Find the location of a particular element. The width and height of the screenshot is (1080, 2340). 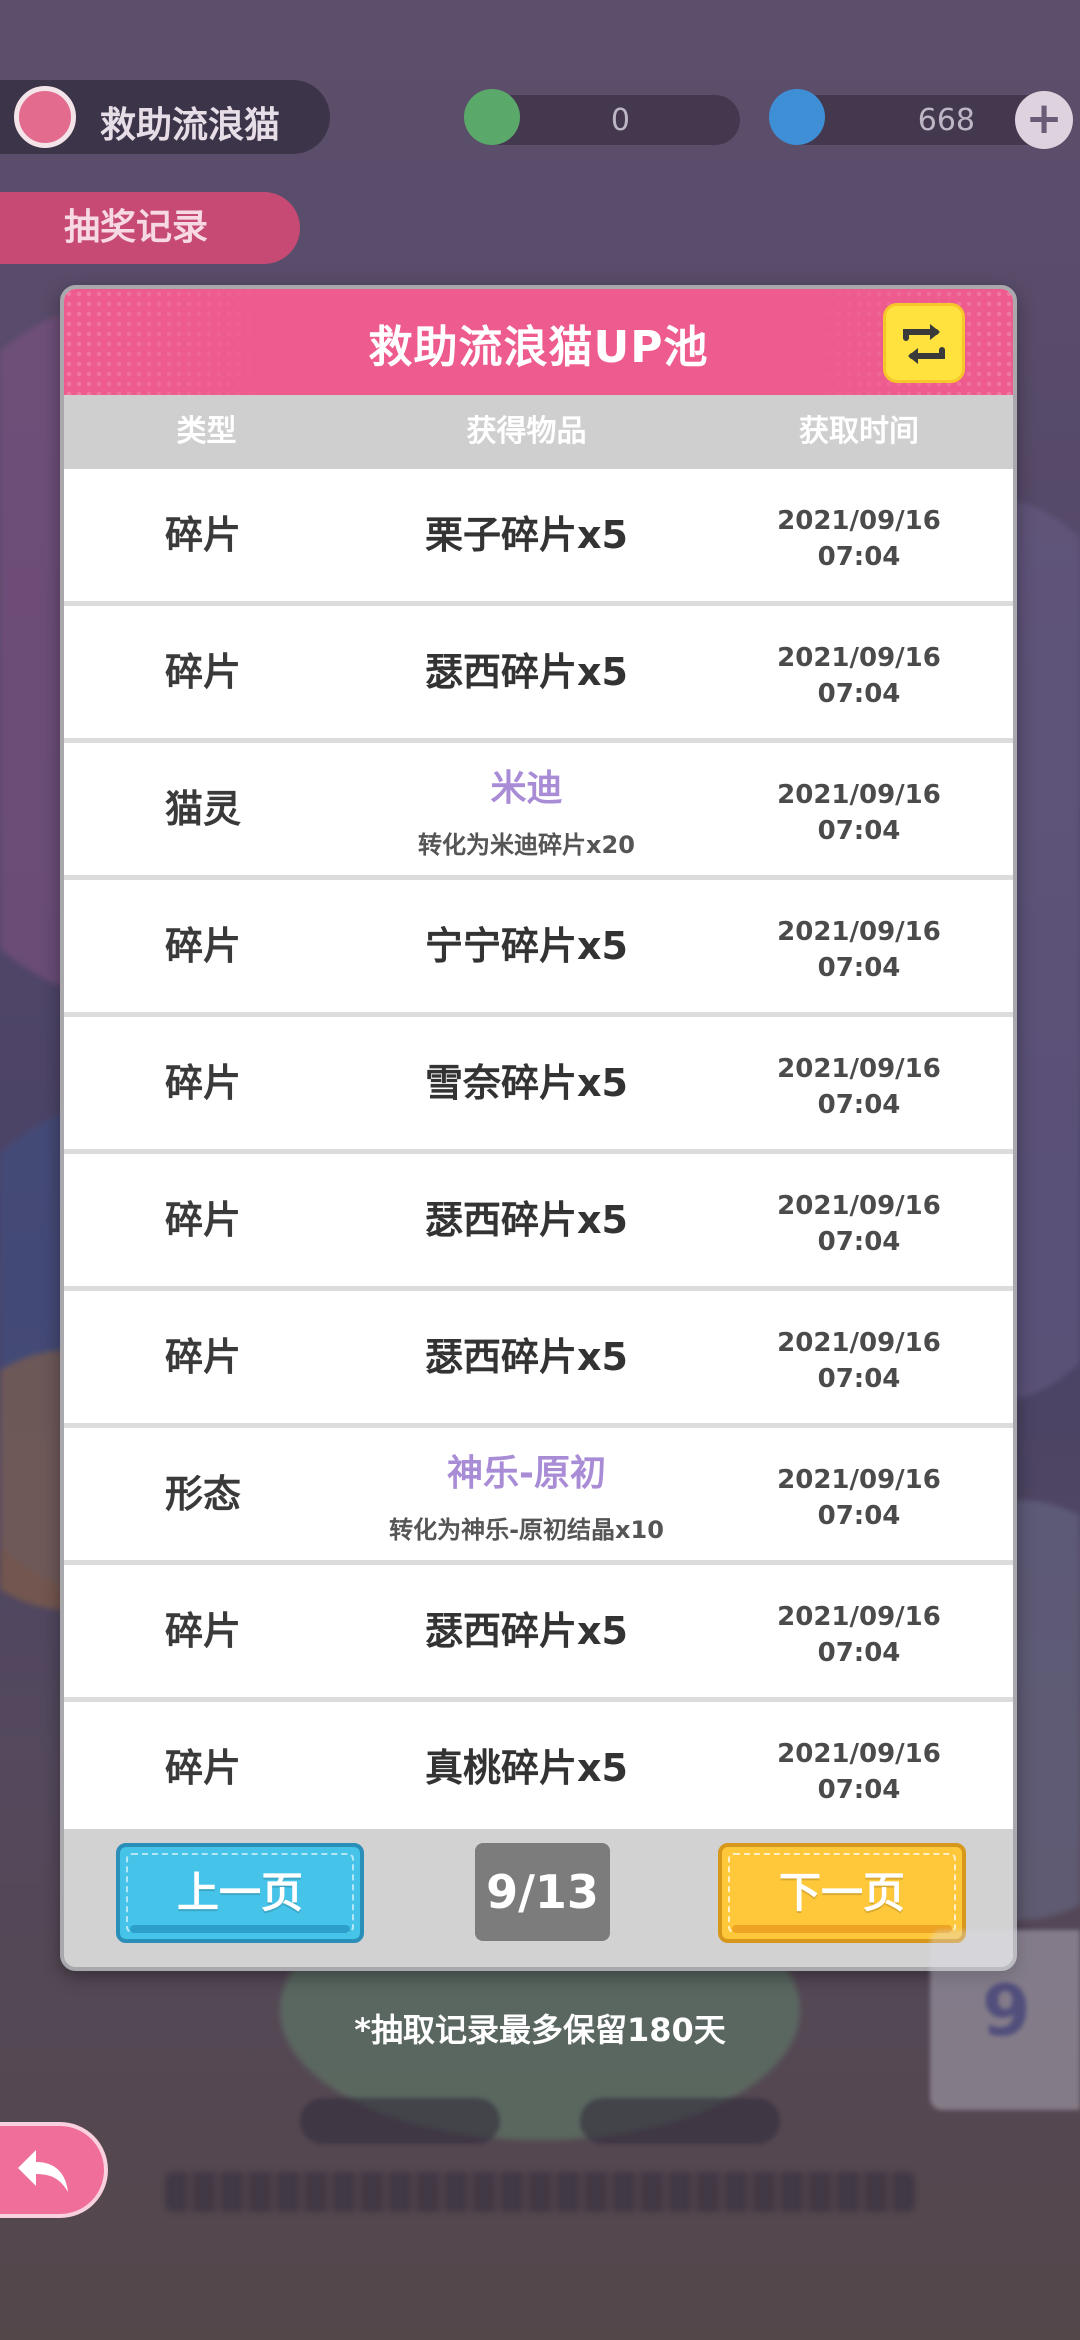

next-page-button: 下一页 is located at coordinates (842, 1893).